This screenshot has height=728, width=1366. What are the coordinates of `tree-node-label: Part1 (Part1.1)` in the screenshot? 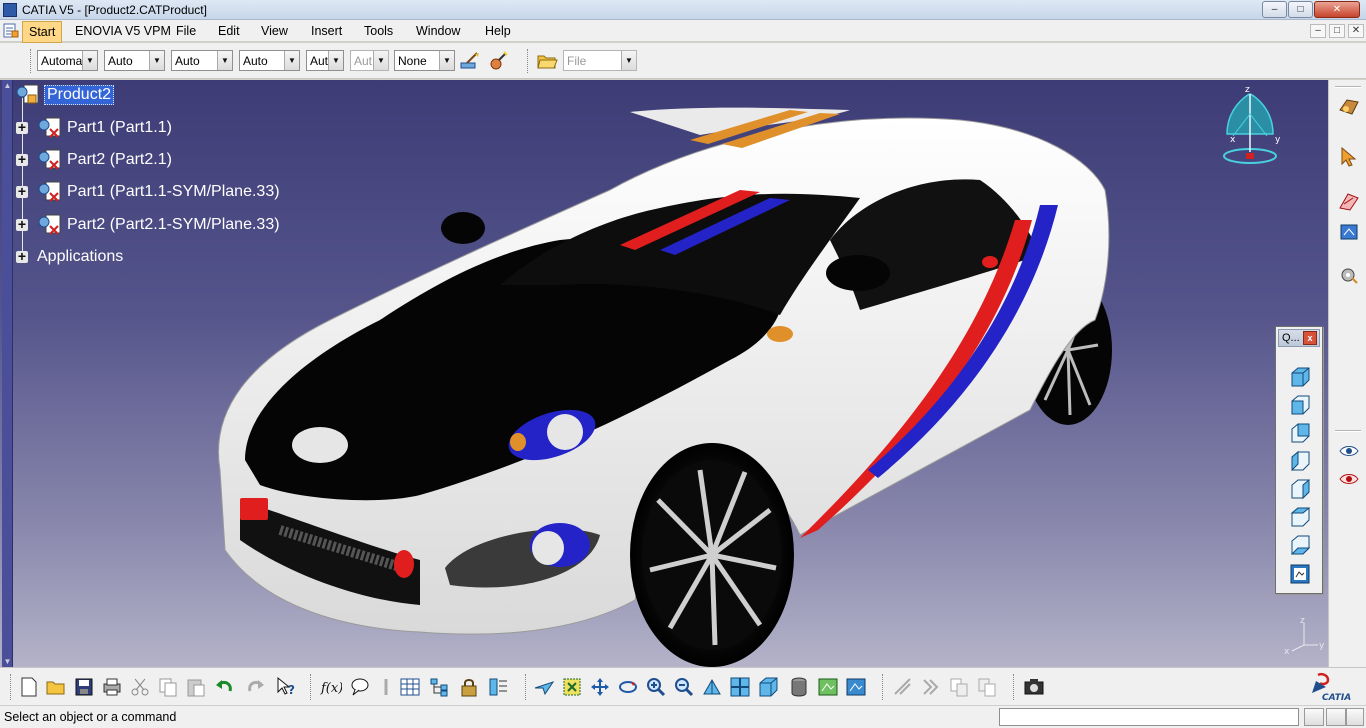 It's located at (119, 128).